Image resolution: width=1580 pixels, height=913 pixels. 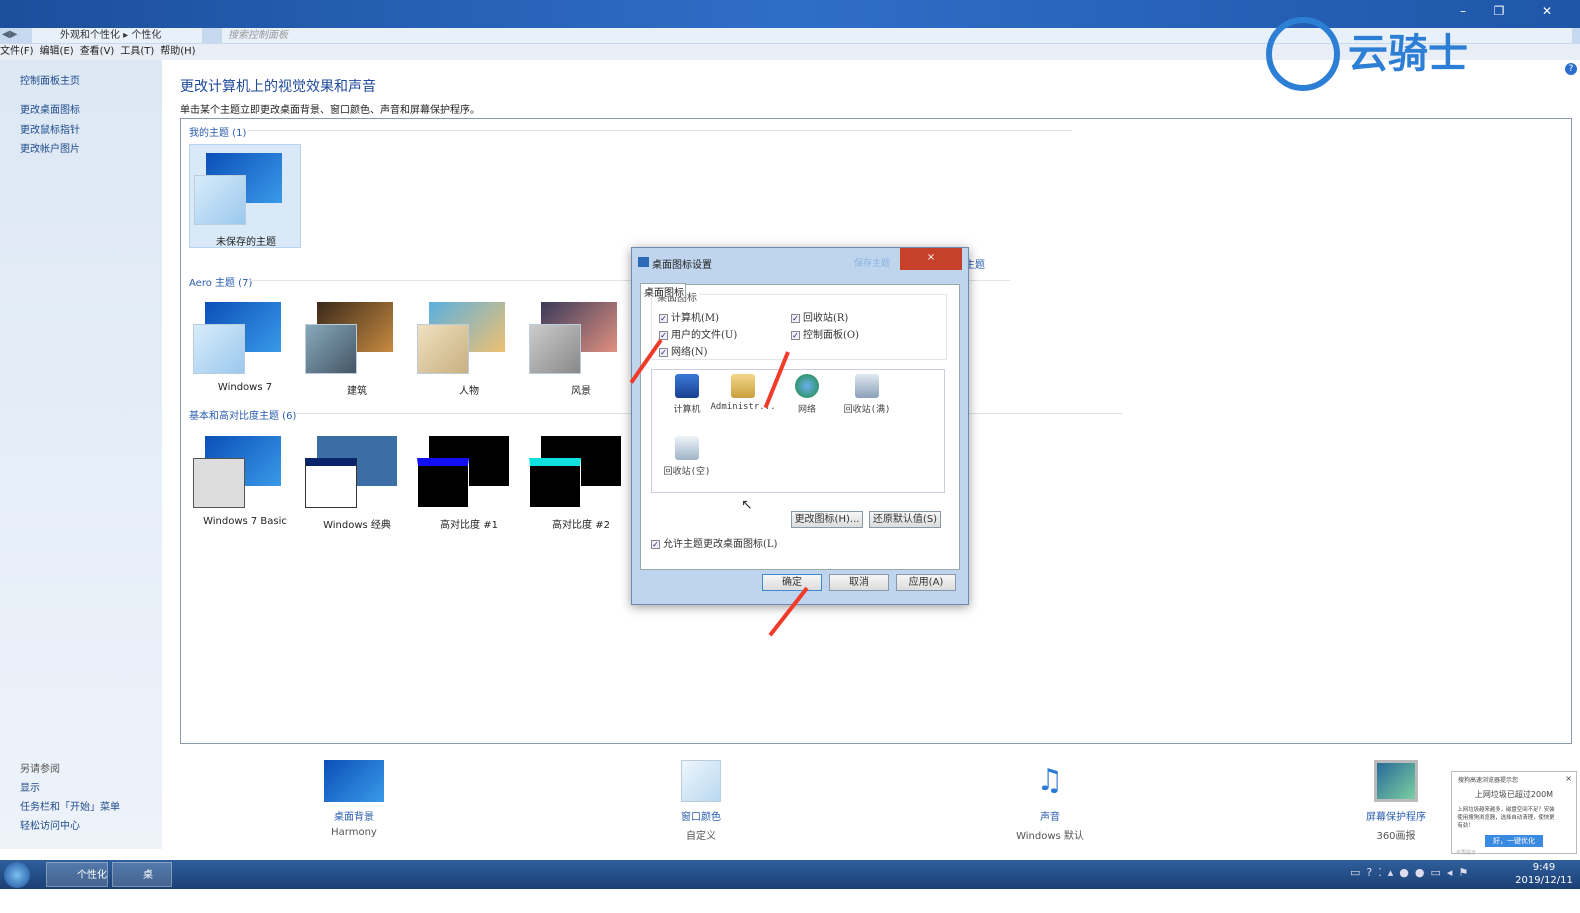 I want to click on taskbar, so click(x=790, y=874).